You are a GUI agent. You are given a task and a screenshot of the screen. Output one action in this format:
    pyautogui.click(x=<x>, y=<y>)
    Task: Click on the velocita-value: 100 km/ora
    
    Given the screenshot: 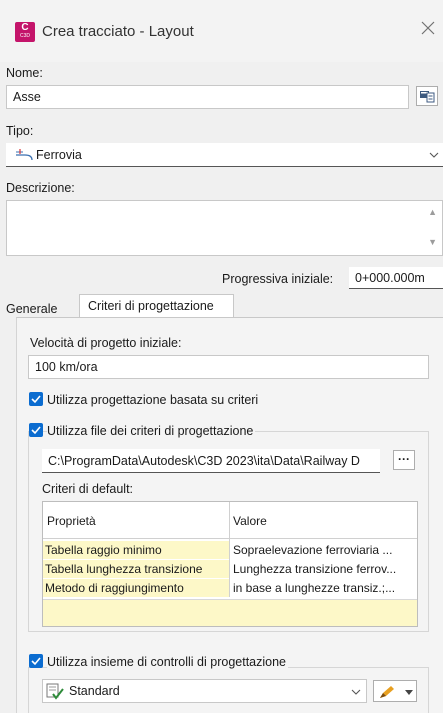 What is the action you would take?
    pyautogui.click(x=66, y=367)
    